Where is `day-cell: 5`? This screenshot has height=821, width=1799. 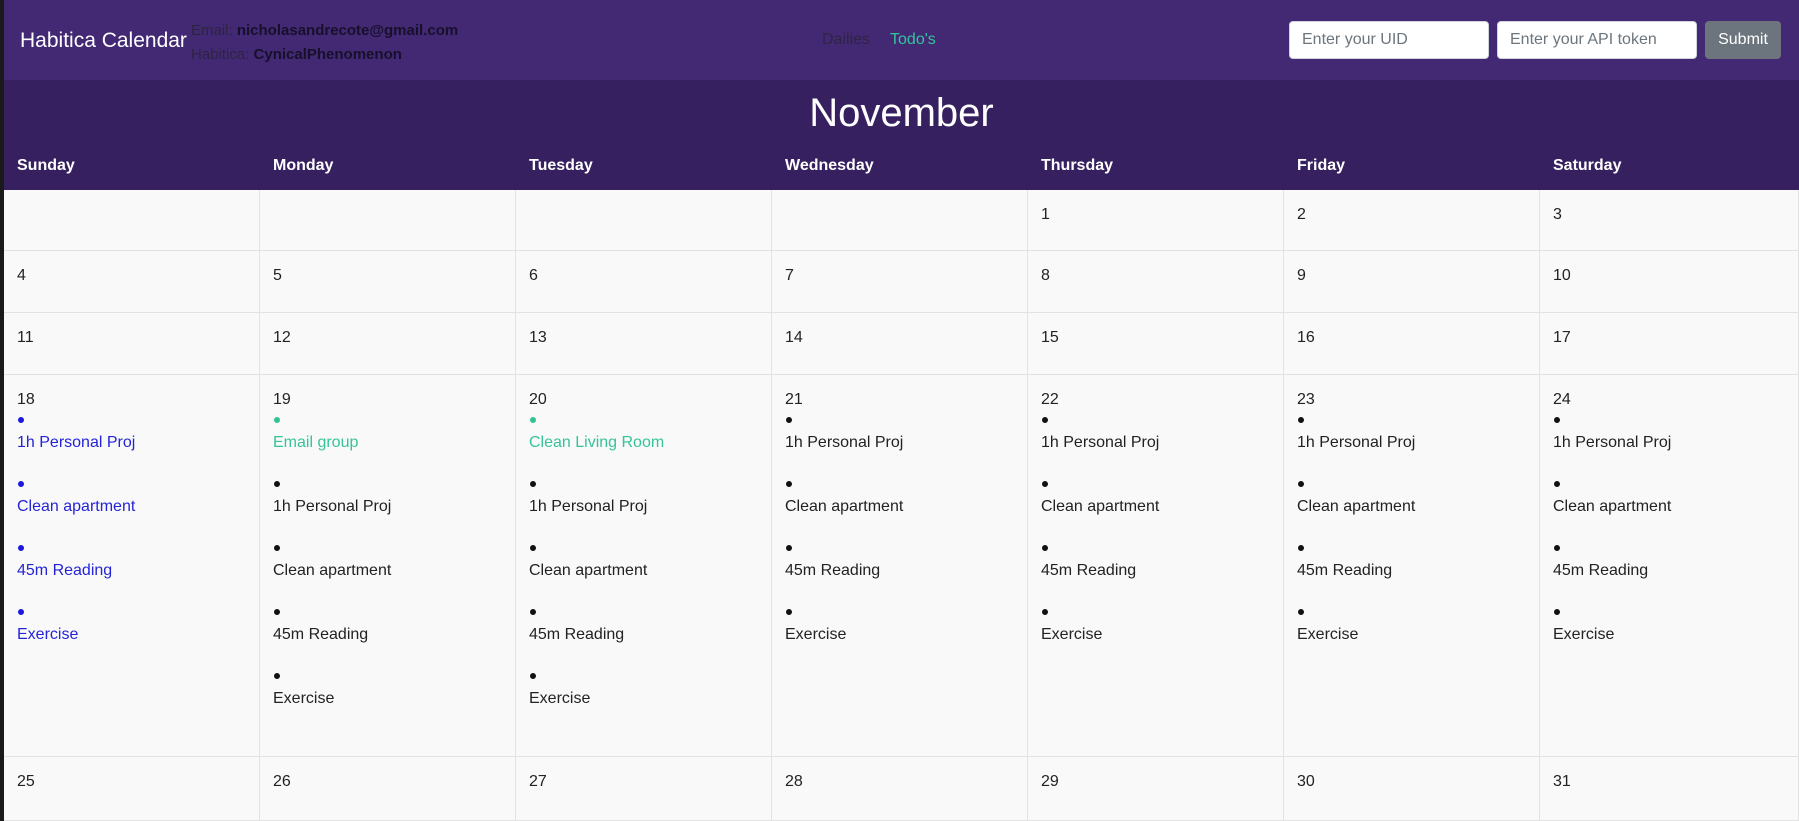
day-cell: 5 is located at coordinates (388, 282).